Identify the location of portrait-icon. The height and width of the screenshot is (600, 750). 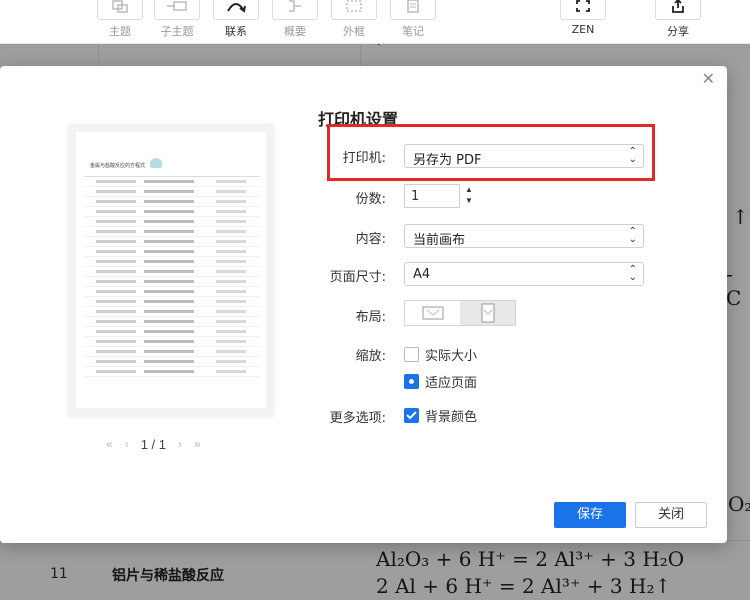
(487, 313).